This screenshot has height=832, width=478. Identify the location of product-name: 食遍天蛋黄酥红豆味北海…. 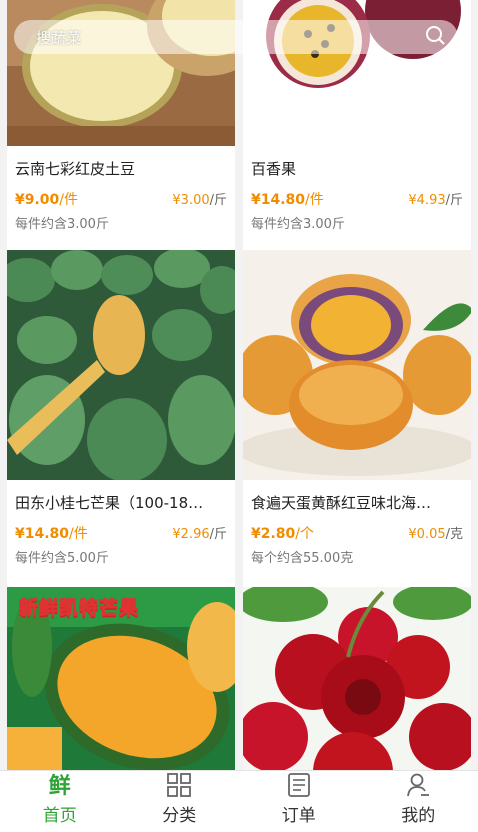
(341, 503).